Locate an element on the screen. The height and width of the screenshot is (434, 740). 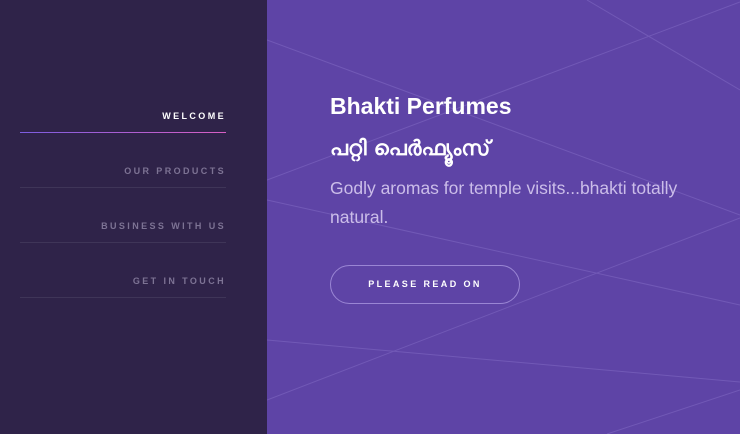
nav-item-get-in-touch: GET IN TOUCH is located at coordinates (123, 270).